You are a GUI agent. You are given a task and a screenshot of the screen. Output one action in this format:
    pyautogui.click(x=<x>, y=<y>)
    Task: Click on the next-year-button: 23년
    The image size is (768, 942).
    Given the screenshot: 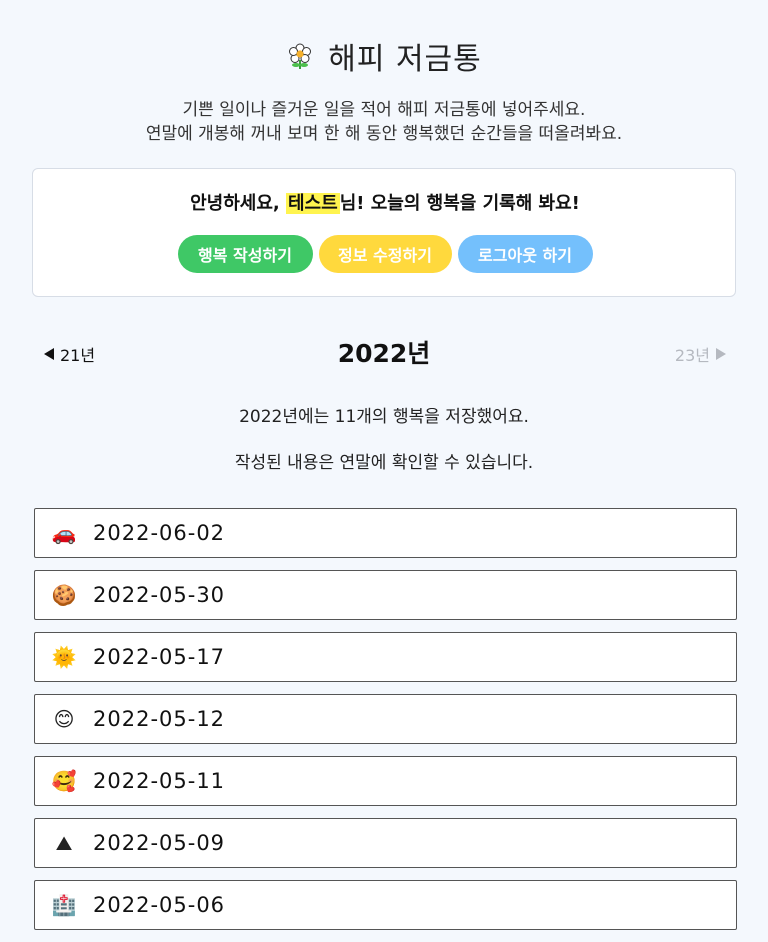 What is the action you would take?
    pyautogui.click(x=700, y=354)
    